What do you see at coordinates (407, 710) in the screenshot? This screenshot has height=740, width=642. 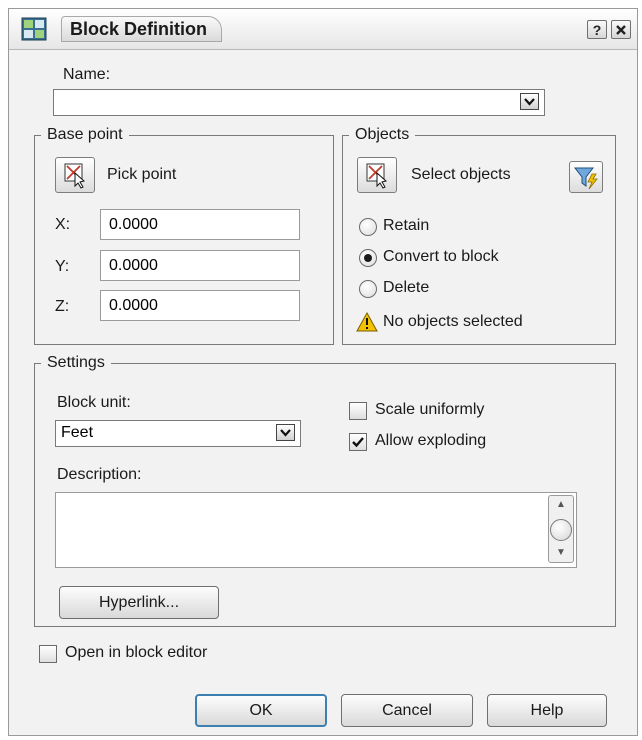 I see `cancel-button: Cancel` at bounding box center [407, 710].